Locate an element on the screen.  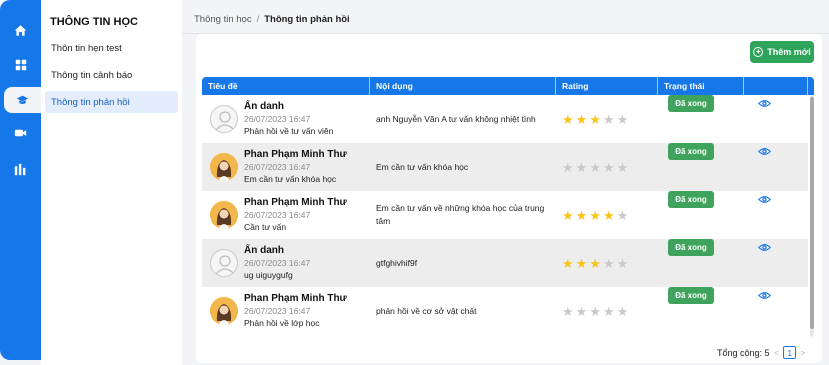
rail-item-home is located at coordinates (20, 30).